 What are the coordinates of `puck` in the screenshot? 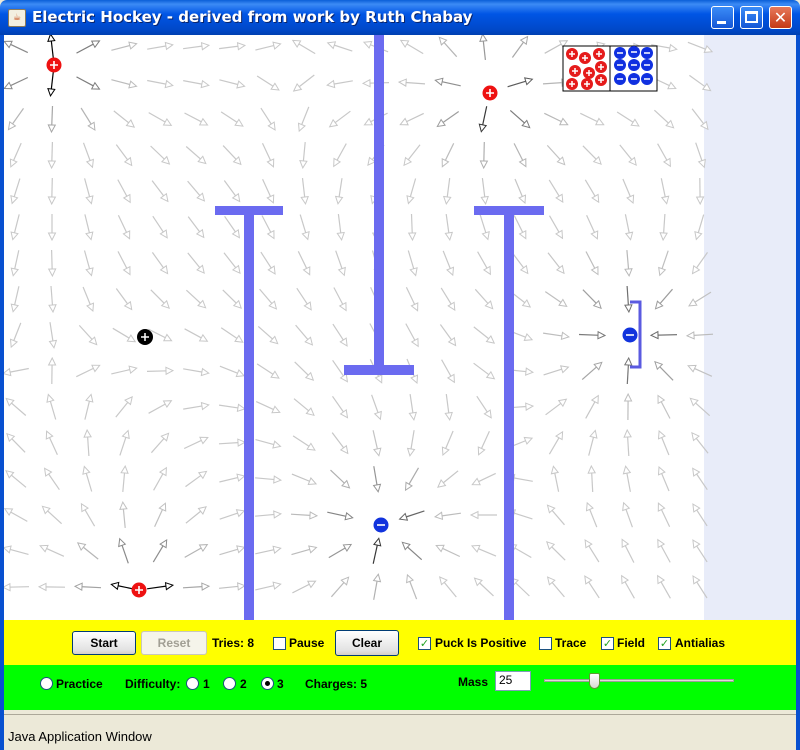 It's located at (145, 337).